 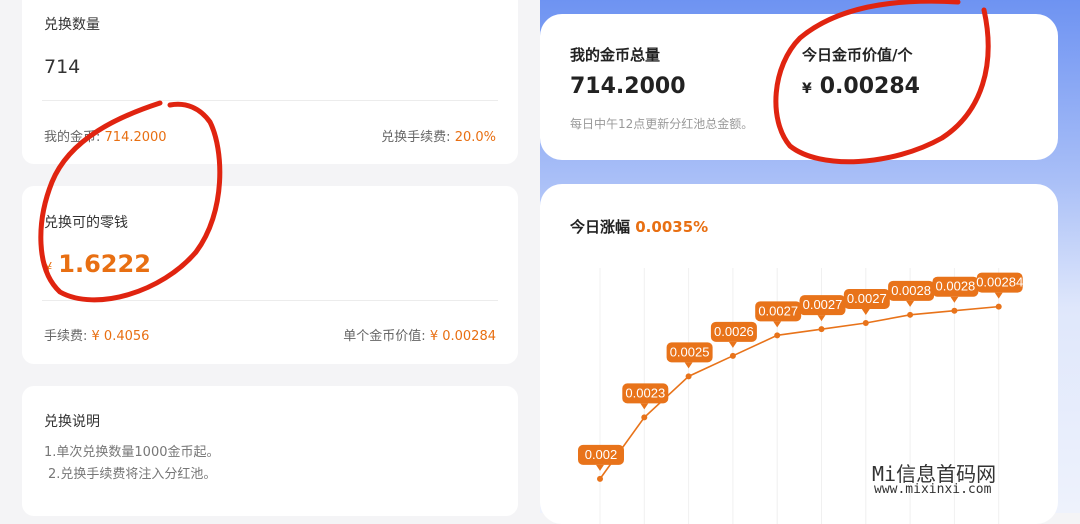 What do you see at coordinates (645, 392) in the screenshot?
I see `data-label: 0.0023` at bounding box center [645, 392].